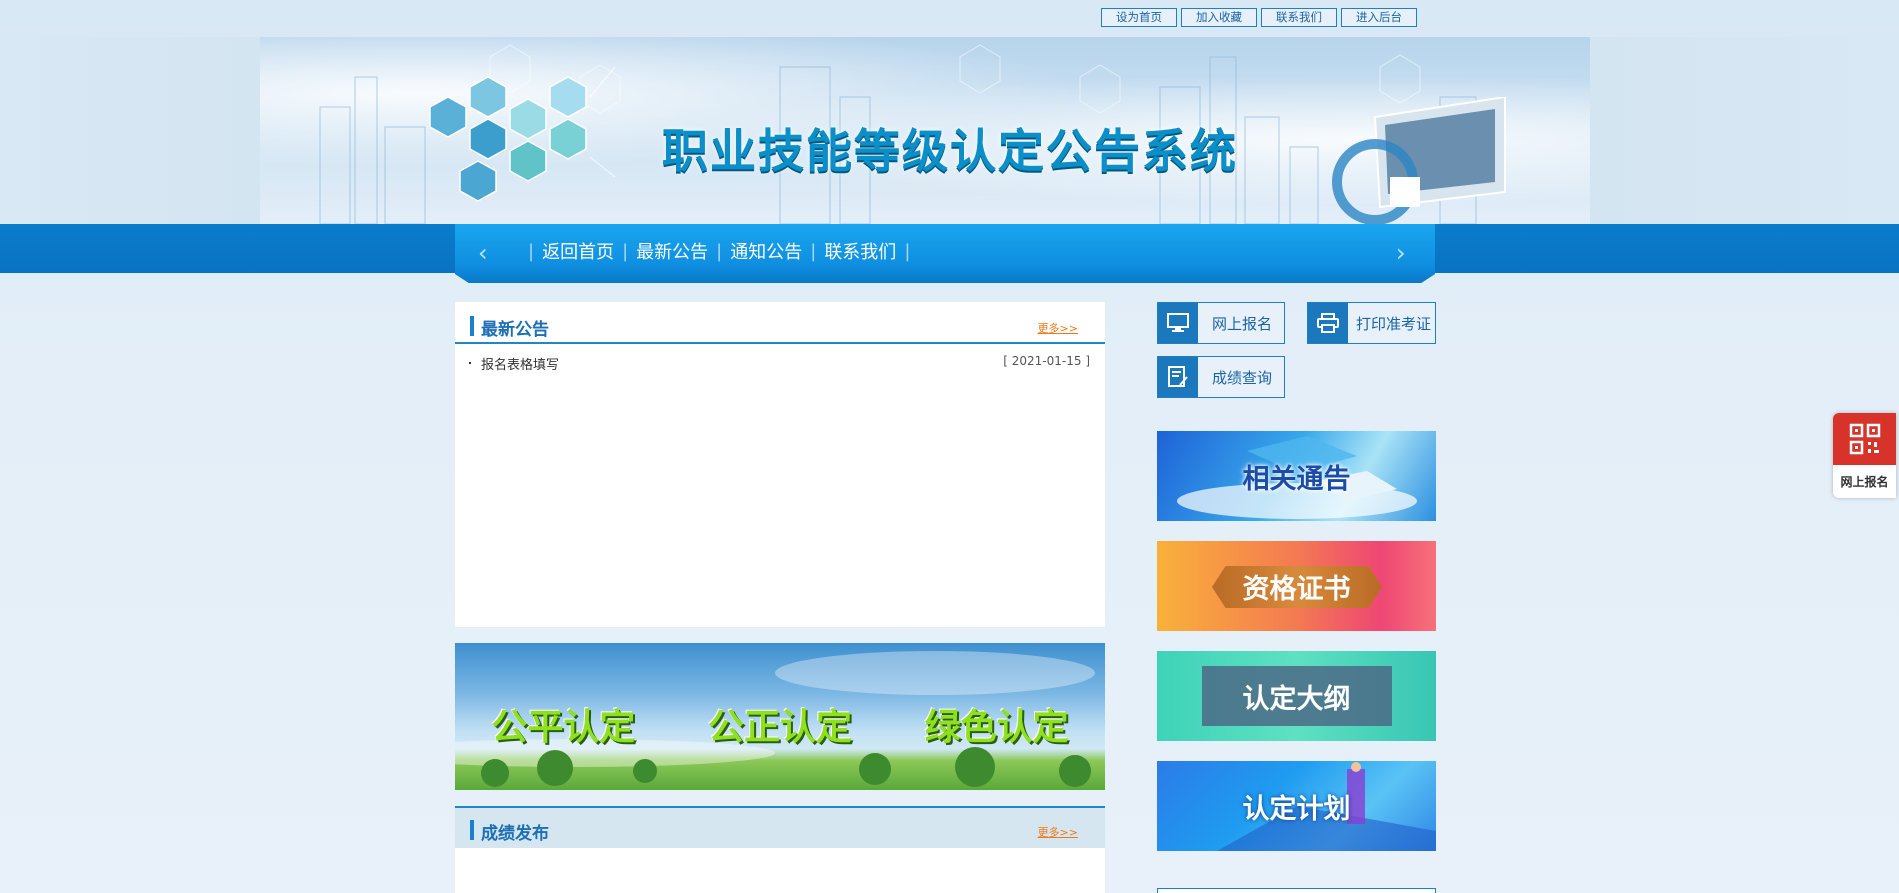 This screenshot has width=1899, height=893. What do you see at coordinates (522, 134) in the screenshot?
I see `hexagon-cluster-graphic` at bounding box center [522, 134].